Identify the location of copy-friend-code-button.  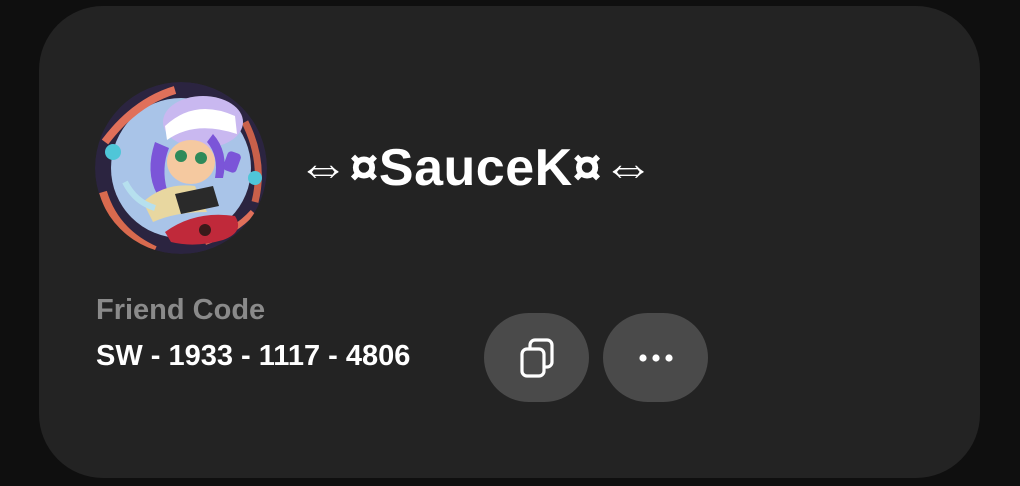
(536, 357).